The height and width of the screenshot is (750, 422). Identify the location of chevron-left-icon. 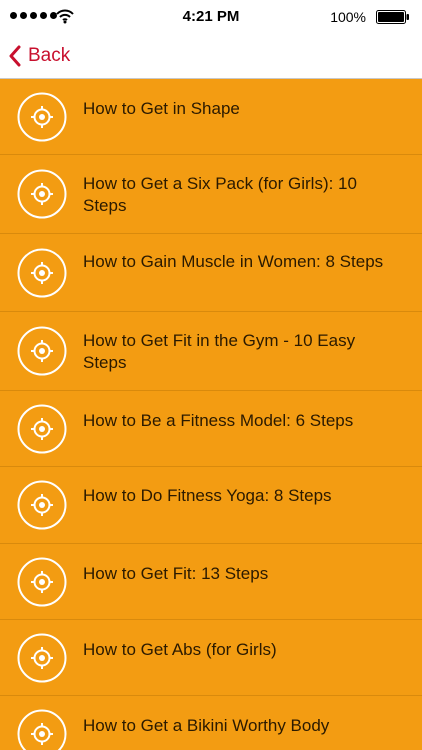
(15, 56).